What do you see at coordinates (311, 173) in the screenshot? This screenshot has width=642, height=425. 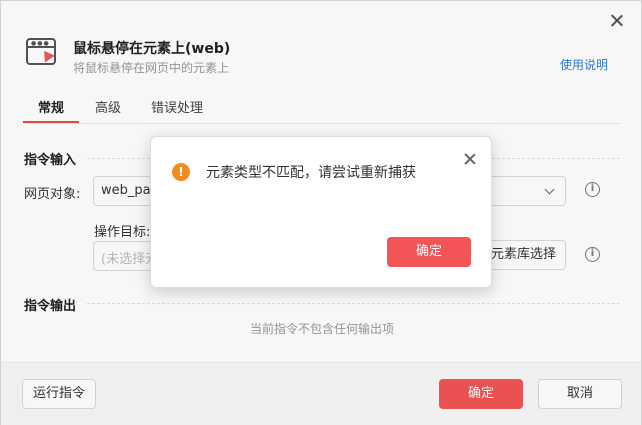 I see `alert-message: 元素类型不匹配，请尝试重新捕获` at bounding box center [311, 173].